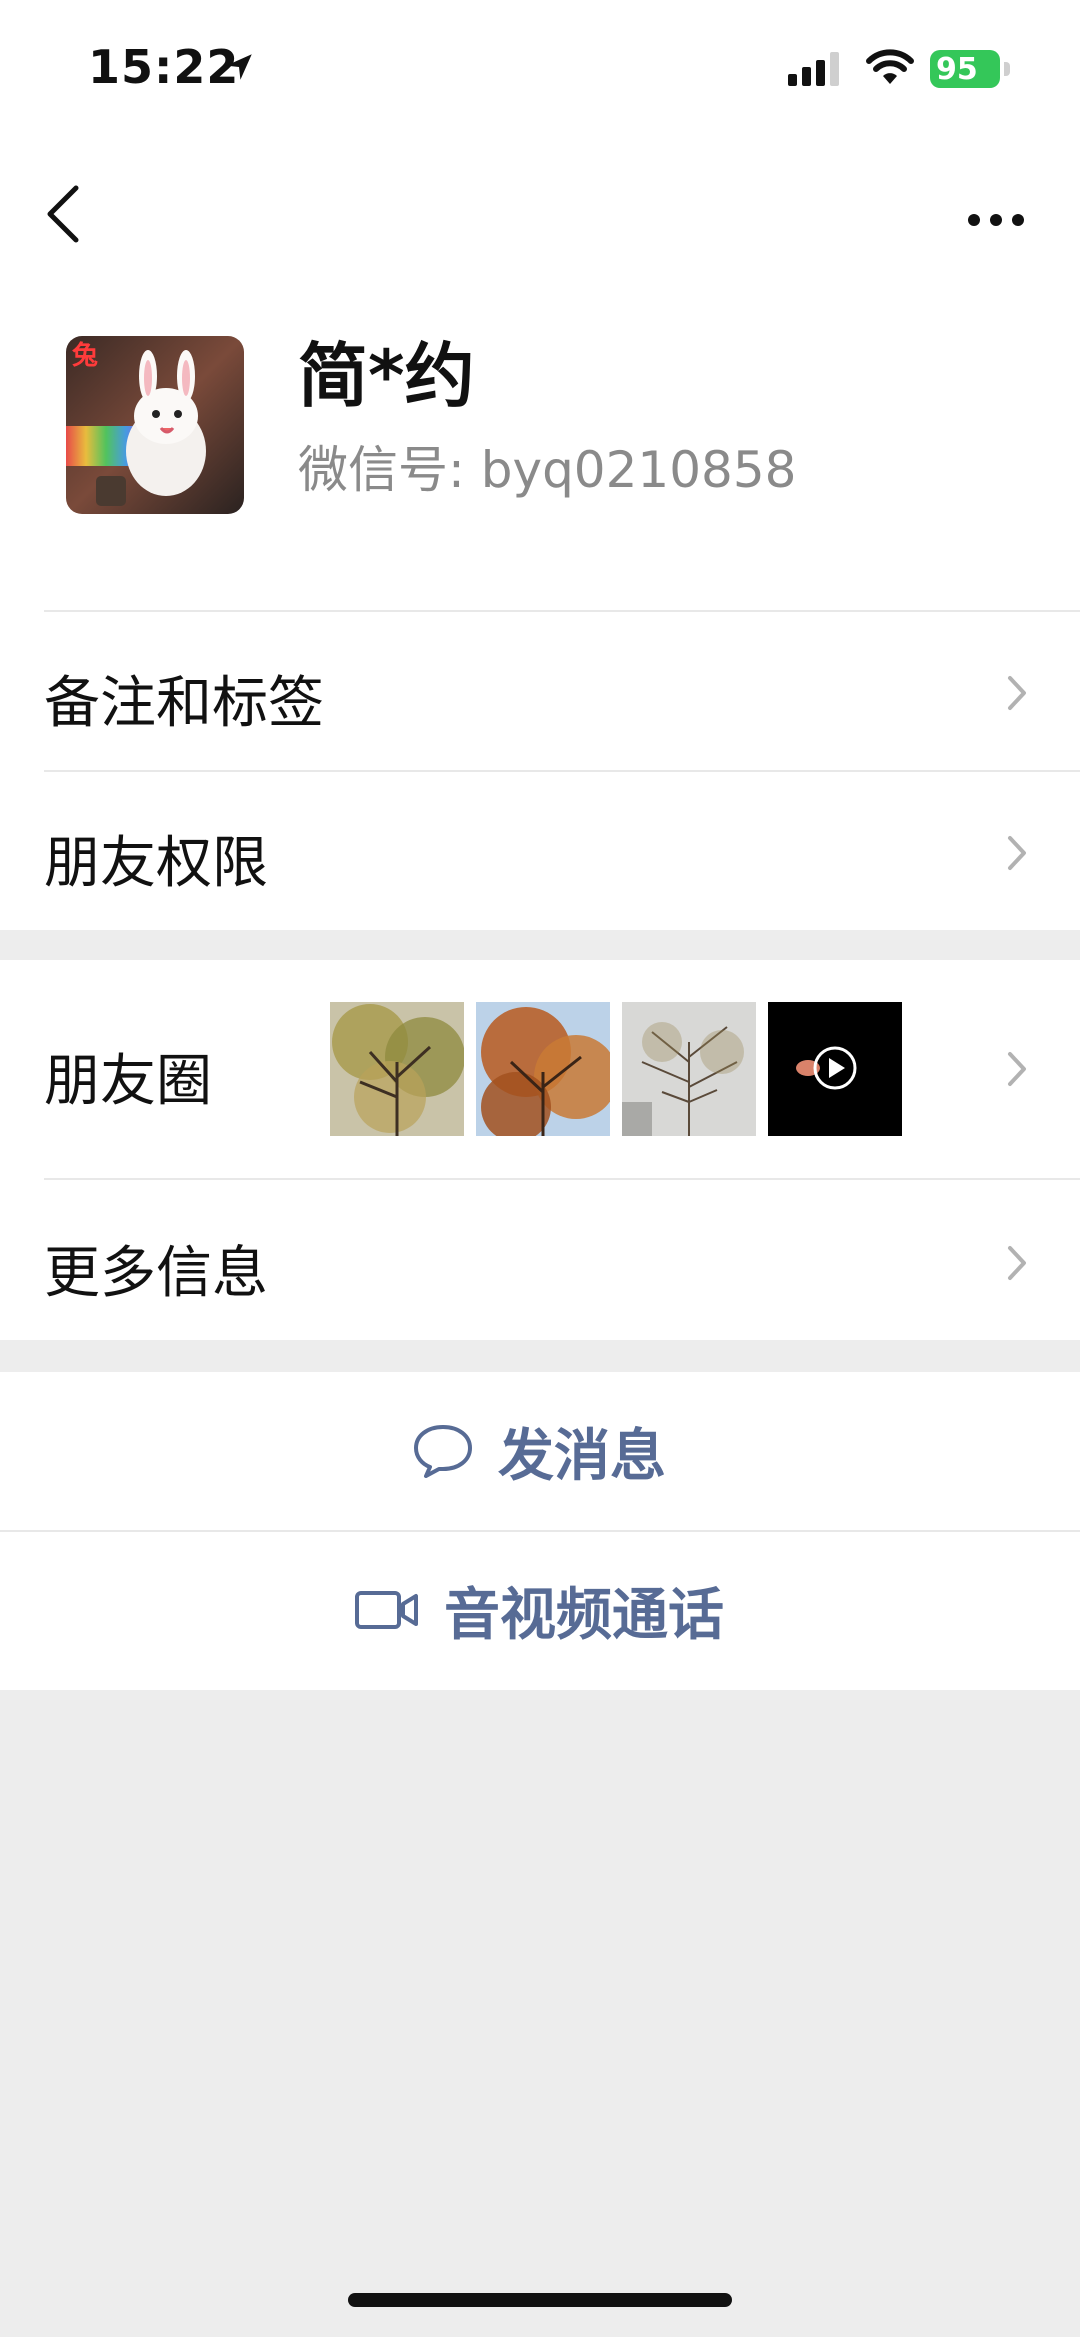  Describe the element at coordinates (443, 1451) in the screenshot. I see `chat-bubble-icon` at that location.